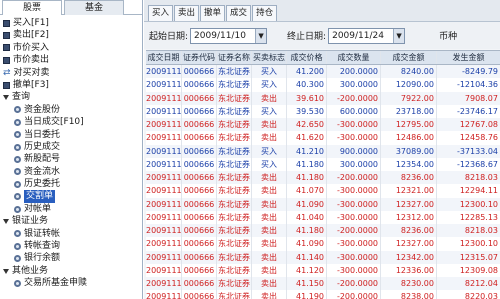 The height and width of the screenshot is (299, 500). What do you see at coordinates (71, 196) in the screenshot?
I see `tree-item: 交割单` at bounding box center [71, 196].